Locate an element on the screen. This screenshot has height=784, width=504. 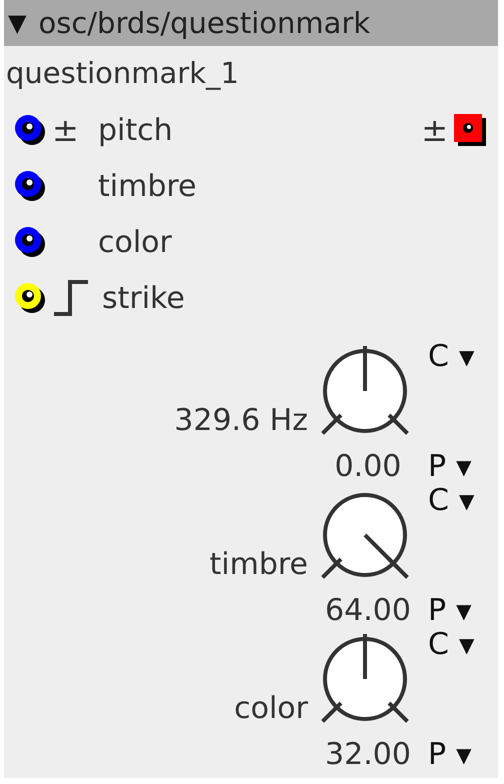
outlet-jack is located at coordinates (470, 130).